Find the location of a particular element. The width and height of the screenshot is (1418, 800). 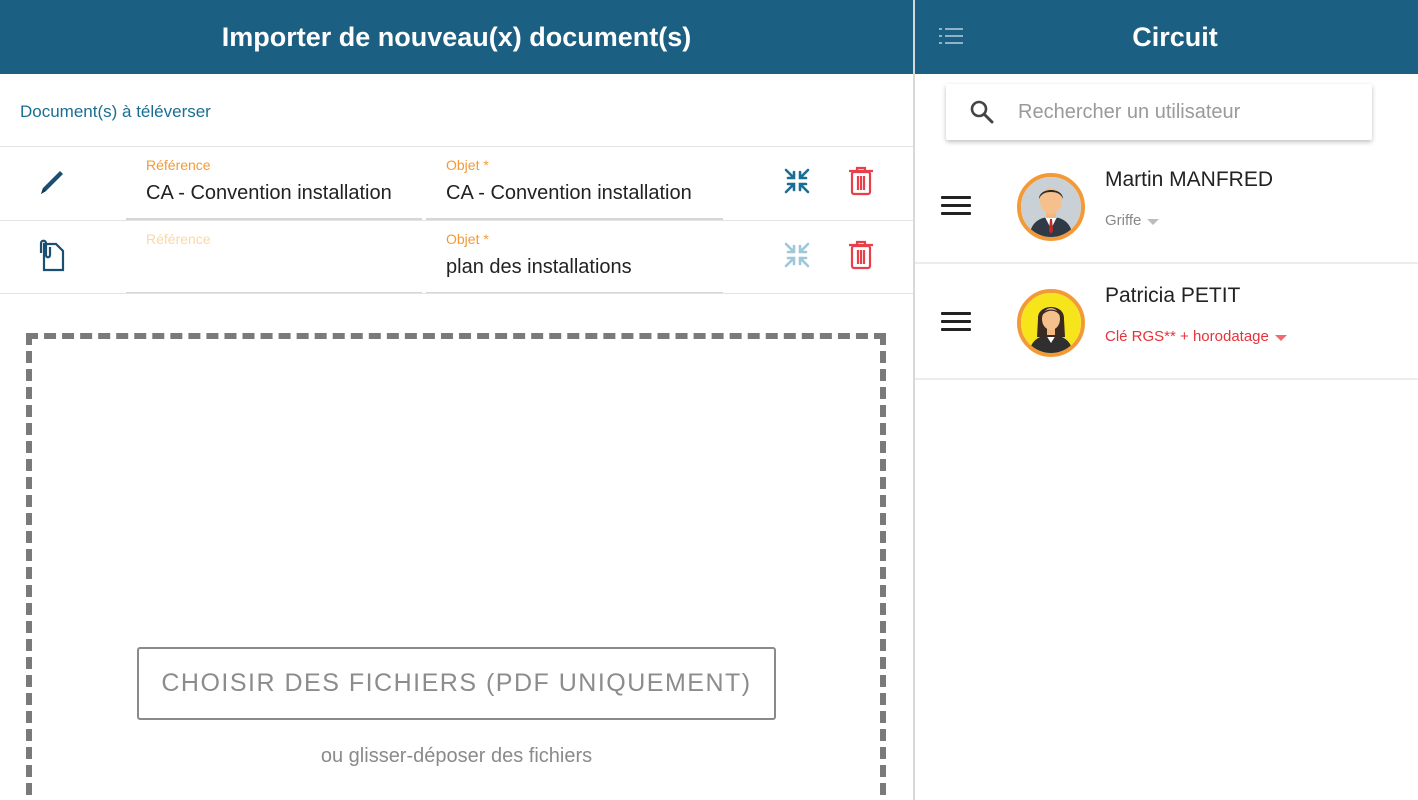

user-role-select: Griffe is located at coordinates (1132, 220).